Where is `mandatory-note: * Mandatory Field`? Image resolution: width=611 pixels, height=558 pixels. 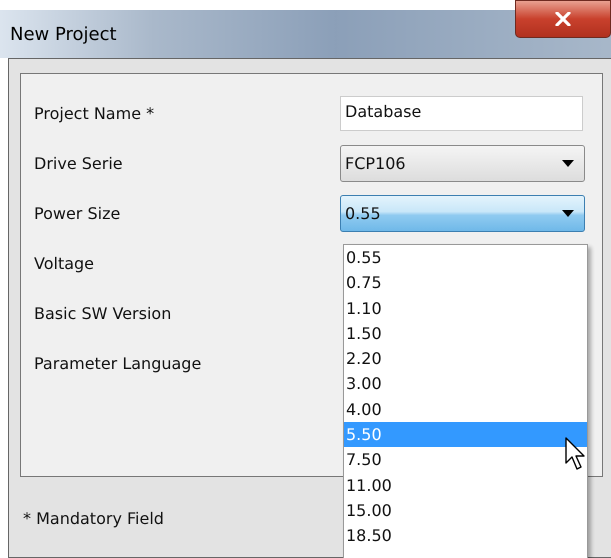 mandatory-note: * Mandatory Field is located at coordinates (93, 518).